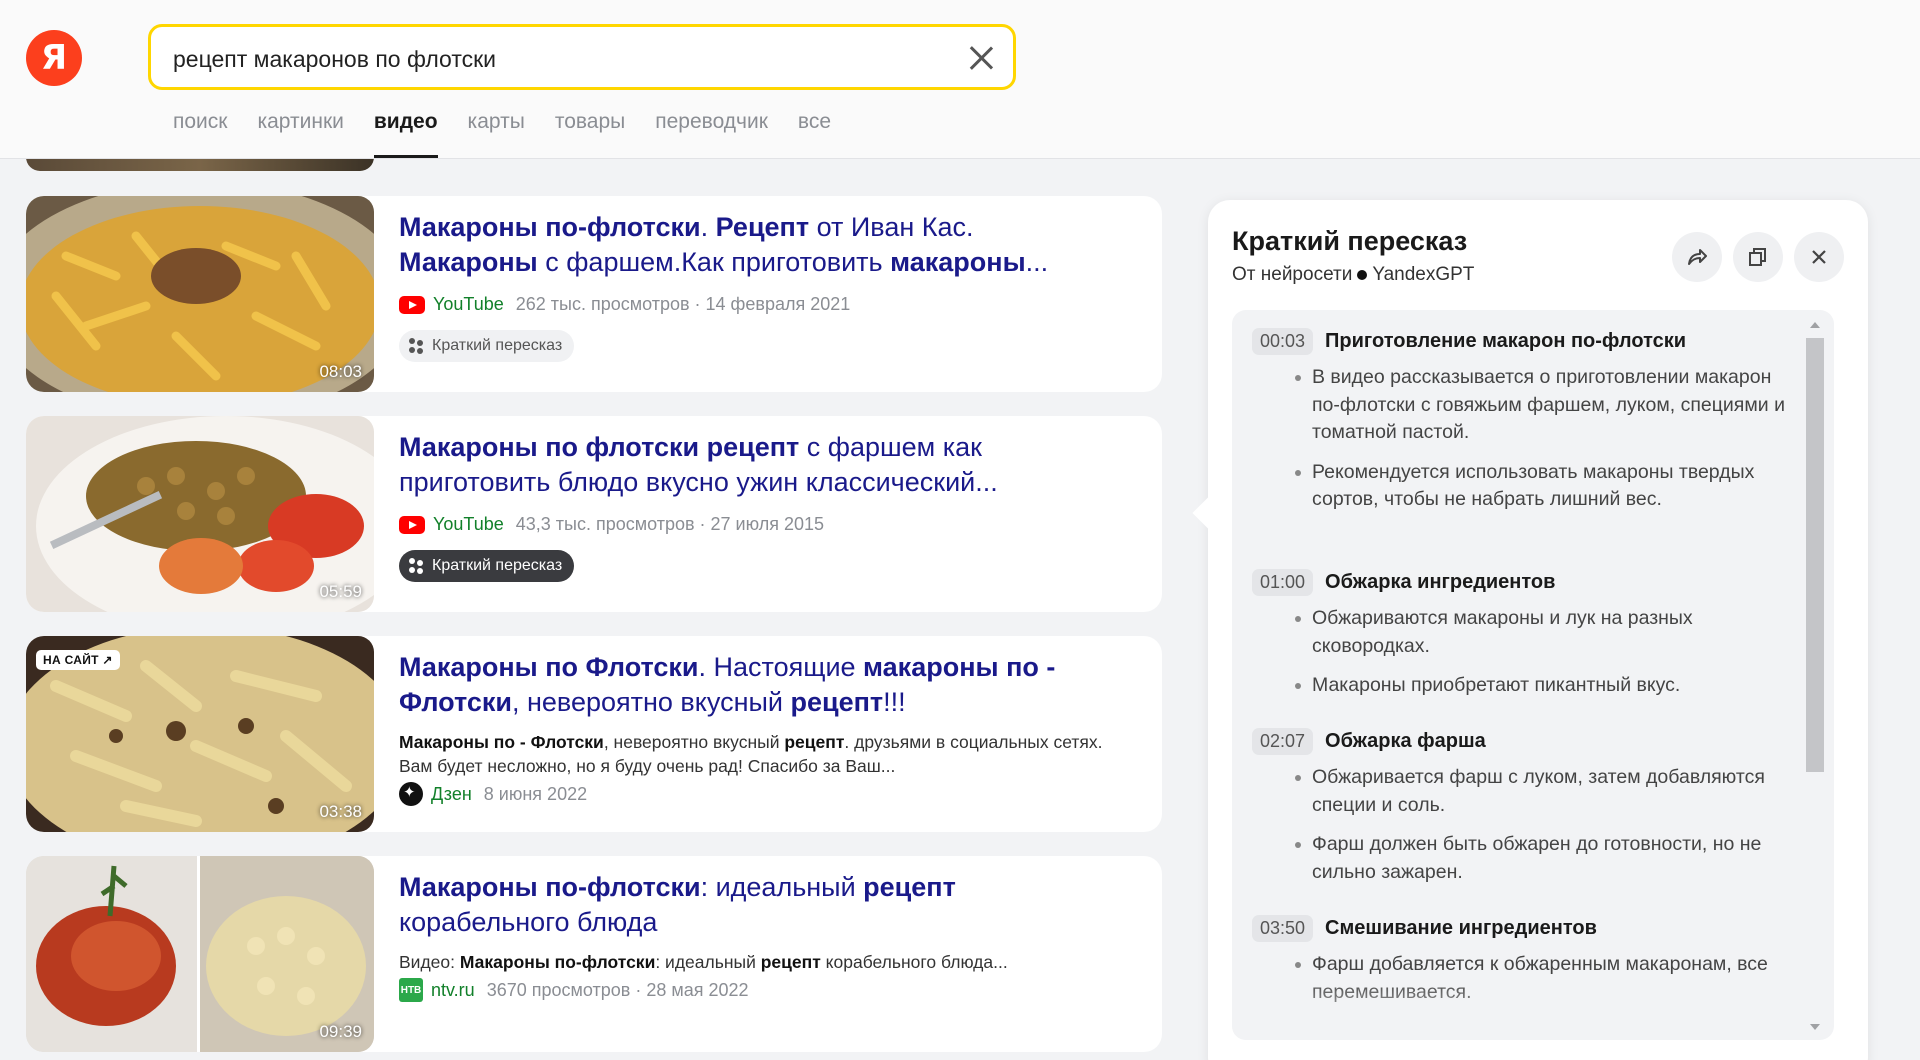 Image resolution: width=1920 pixels, height=1060 pixels. I want to click on dzen-icon, so click(411, 794).